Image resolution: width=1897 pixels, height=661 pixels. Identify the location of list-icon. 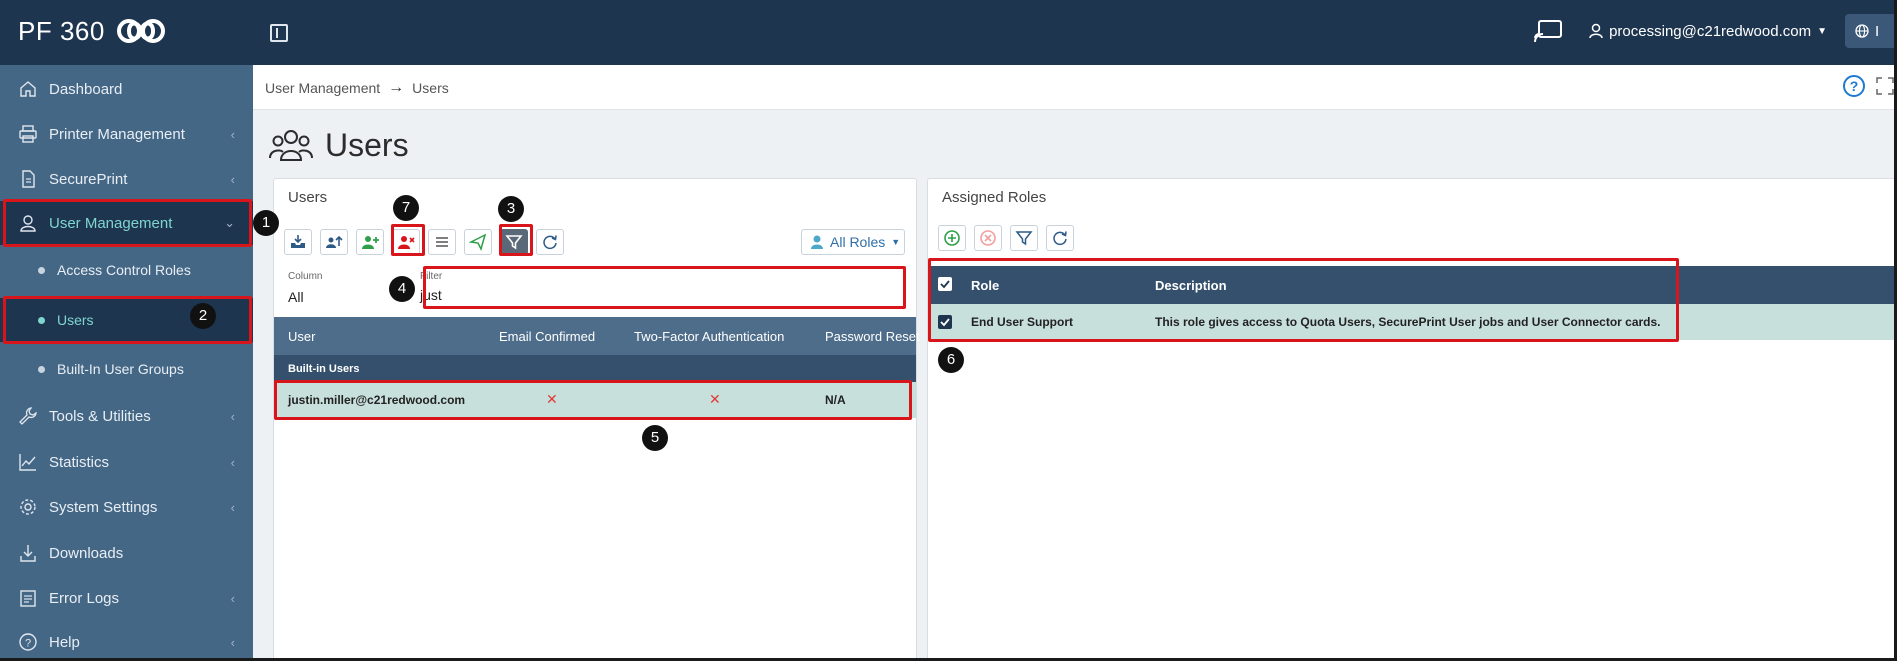
(442, 242).